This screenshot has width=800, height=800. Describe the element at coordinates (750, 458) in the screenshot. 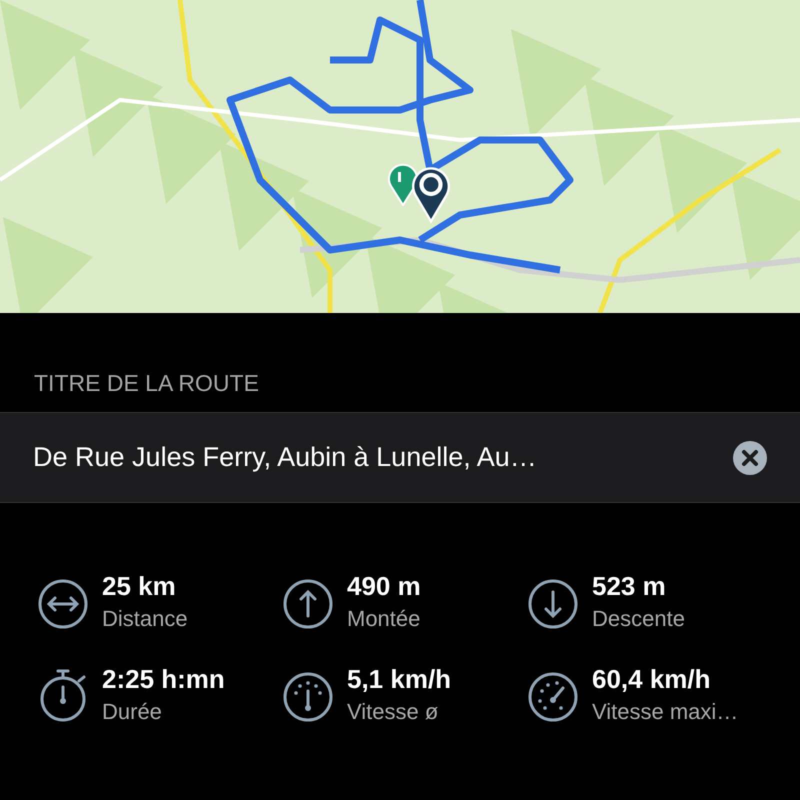

I see `clear-button` at that location.